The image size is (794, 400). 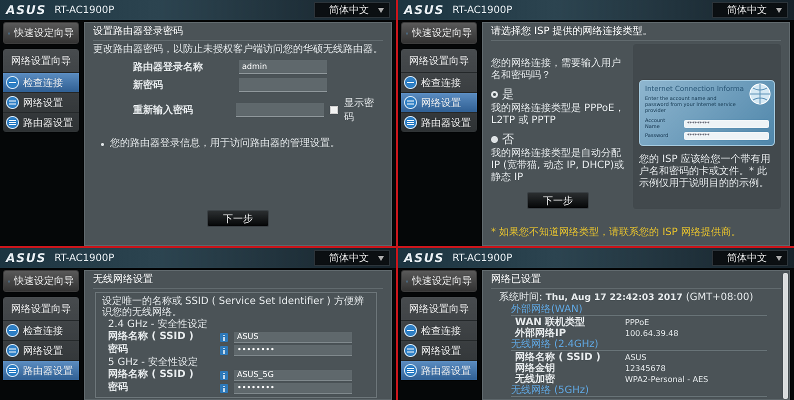 I want to click on row-label: 网络名称 ( SSID ), so click(x=558, y=357).